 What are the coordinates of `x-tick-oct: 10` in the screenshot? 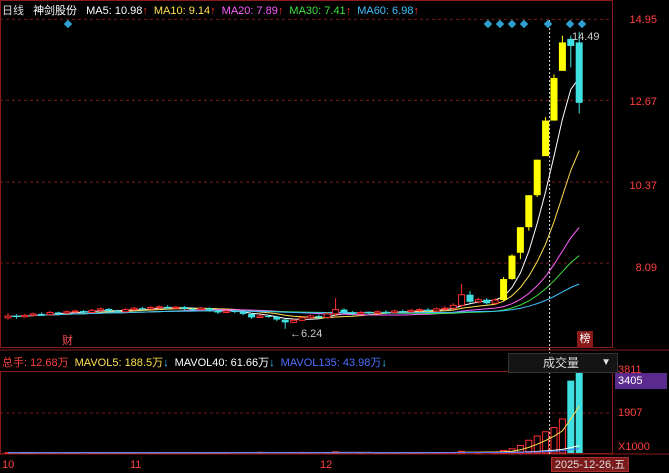 It's located at (8, 465).